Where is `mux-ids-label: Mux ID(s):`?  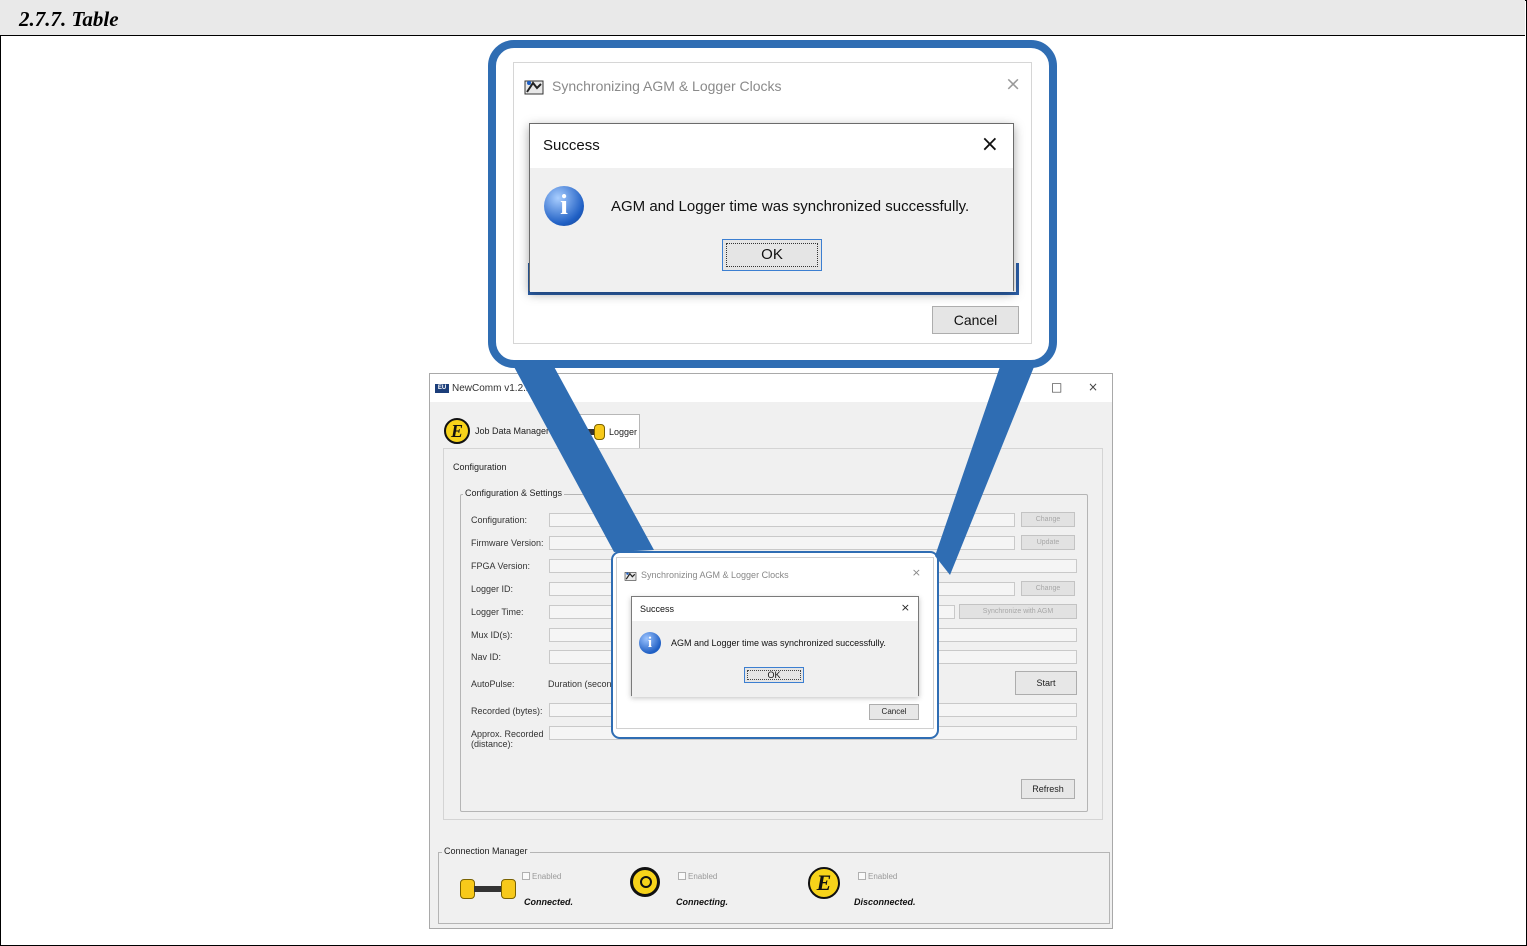
mux-ids-label: Mux ID(s): is located at coordinates (492, 635).